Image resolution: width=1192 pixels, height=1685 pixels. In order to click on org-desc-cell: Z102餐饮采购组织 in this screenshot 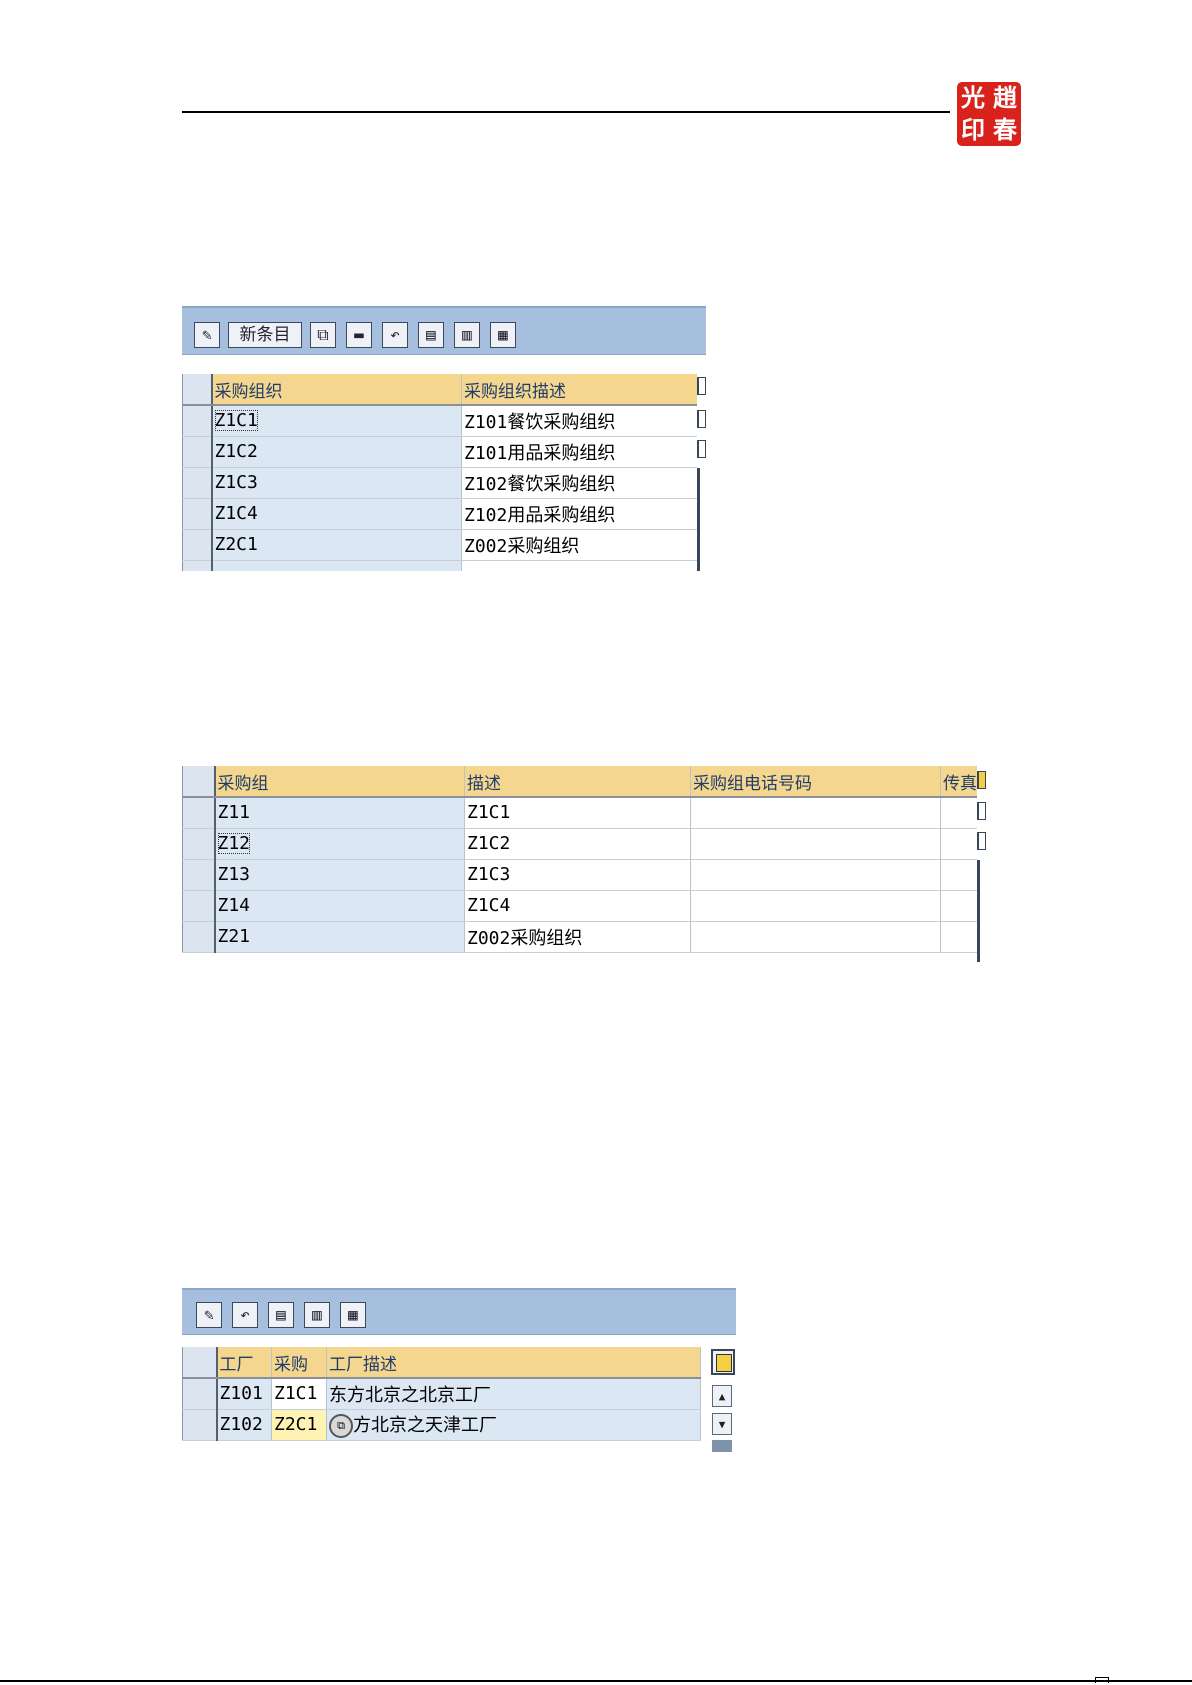, I will do `click(579, 483)`.